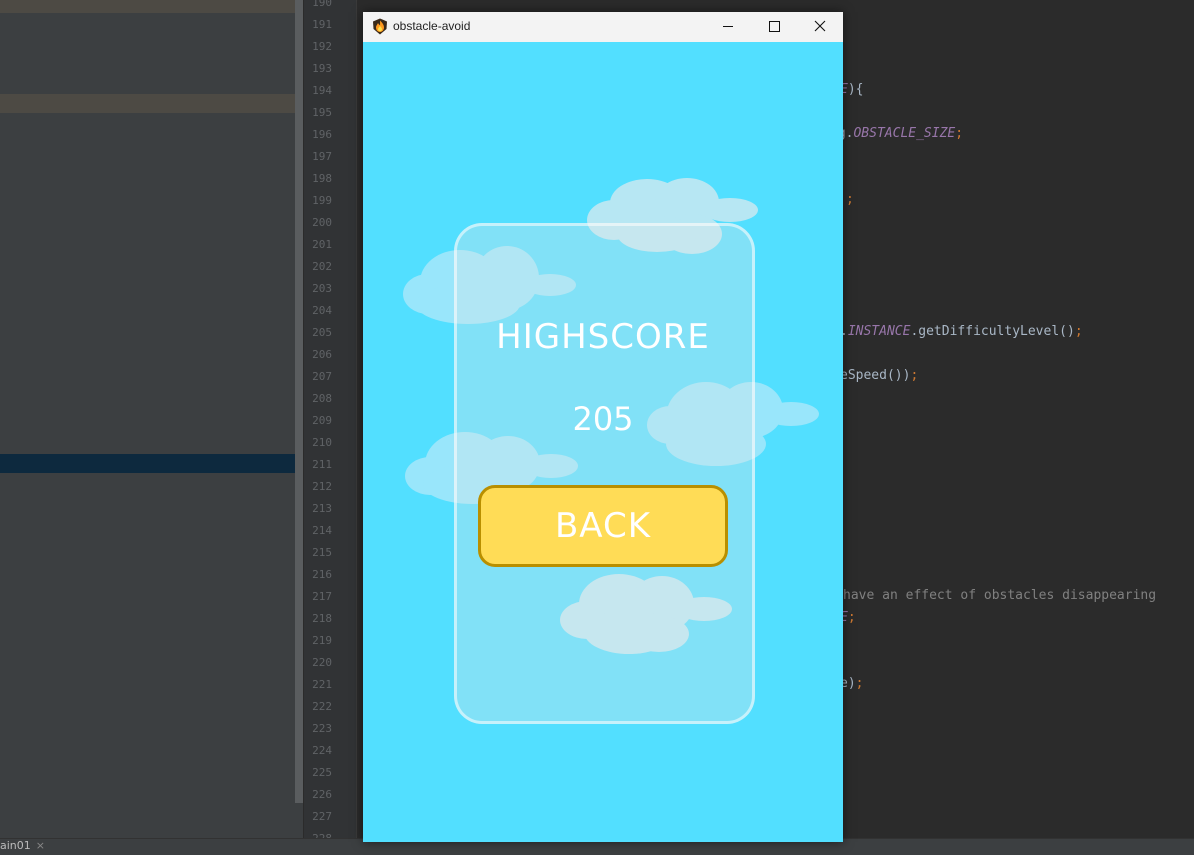 This screenshot has width=1194, height=855. Describe the element at coordinates (322, 266) in the screenshot. I see `line-number: 202` at that location.